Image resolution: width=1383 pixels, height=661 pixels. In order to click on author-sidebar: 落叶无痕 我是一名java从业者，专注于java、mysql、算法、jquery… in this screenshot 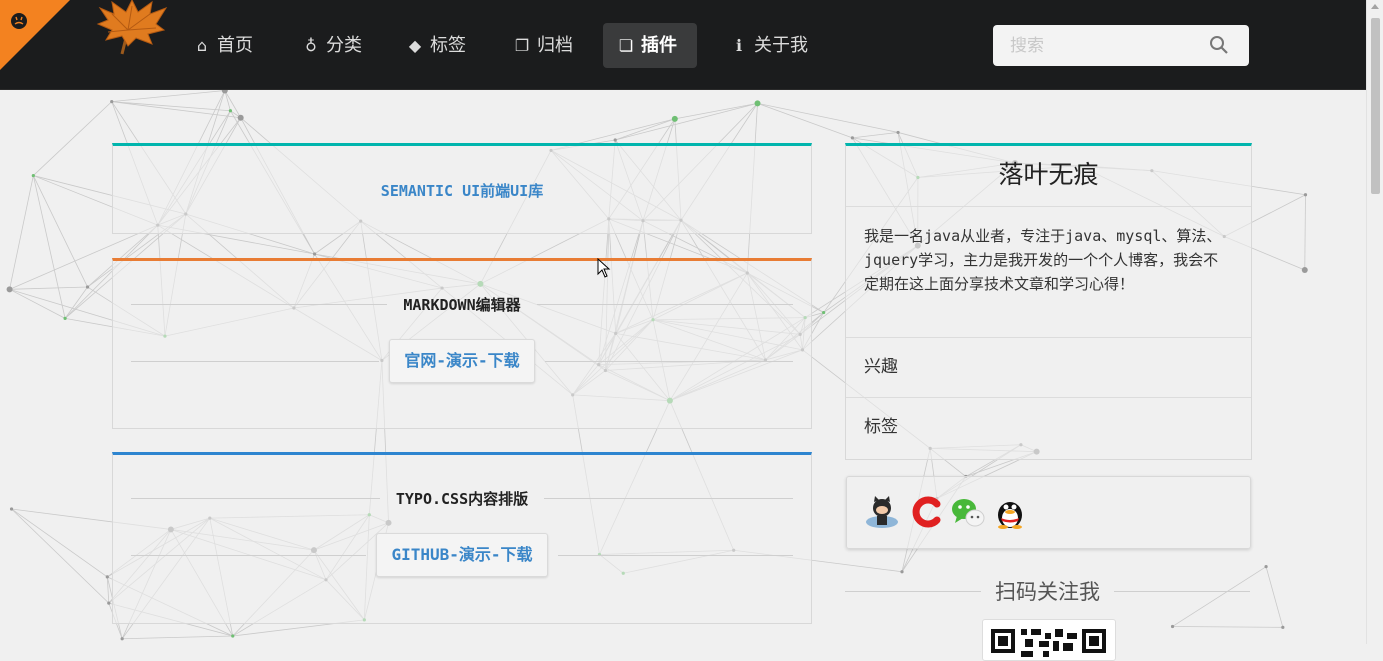, I will do `click(1048, 301)`.